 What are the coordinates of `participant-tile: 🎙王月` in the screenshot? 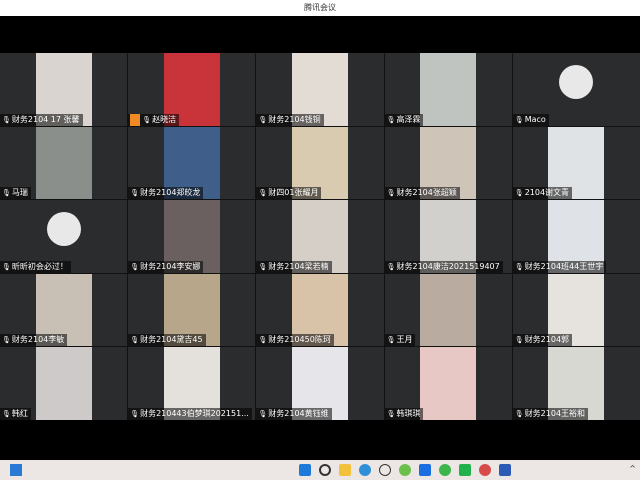 It's located at (448, 310).